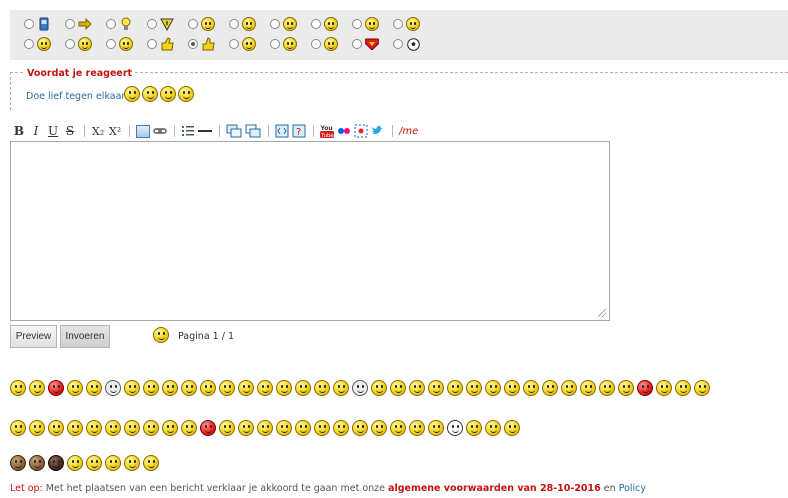 Image resolution: width=788 pixels, height=498 pixels. I want to click on superscript-button: X², so click(115, 131).